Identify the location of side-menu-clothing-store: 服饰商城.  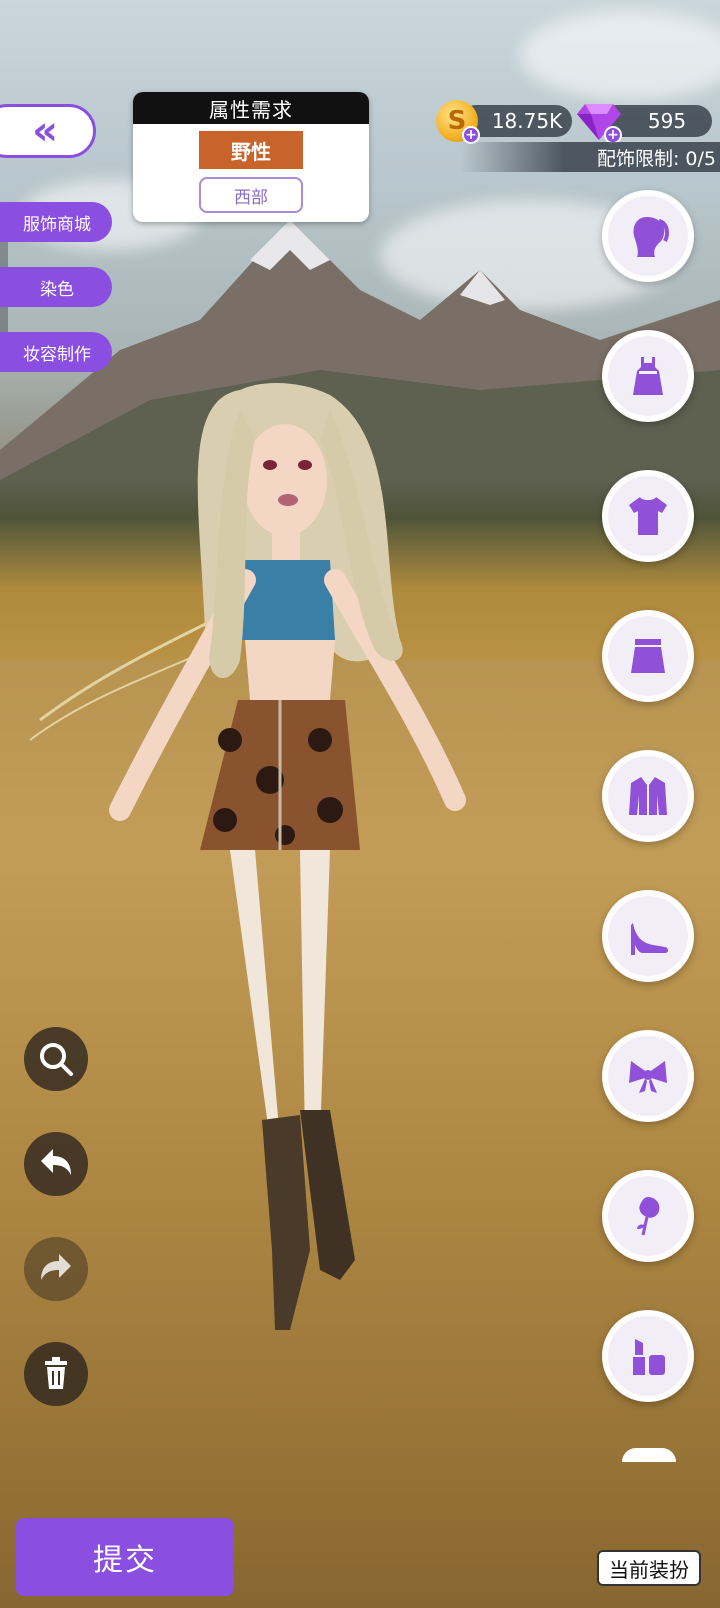
(56, 222).